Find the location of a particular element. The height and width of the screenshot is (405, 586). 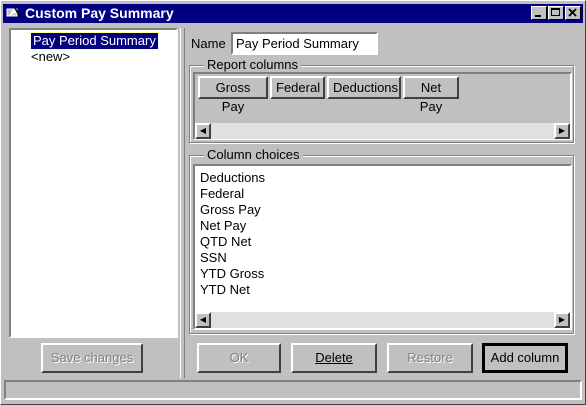

choice-item: Federal is located at coordinates (222, 194).